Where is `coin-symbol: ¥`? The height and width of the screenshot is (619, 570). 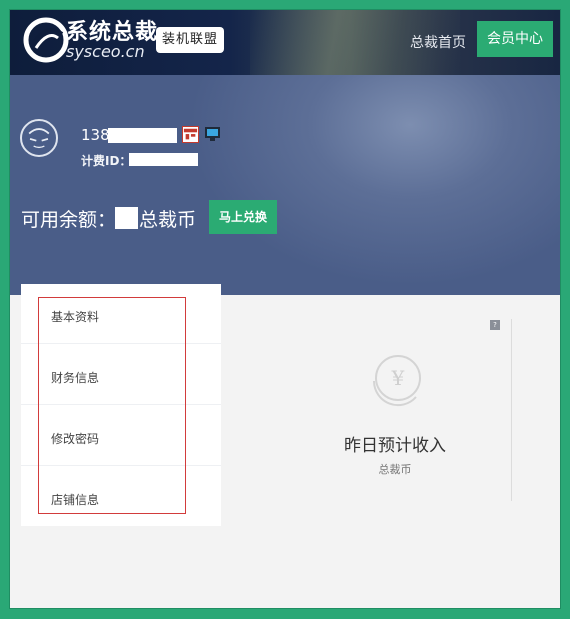
coin-symbol: ¥ is located at coordinates (398, 378).